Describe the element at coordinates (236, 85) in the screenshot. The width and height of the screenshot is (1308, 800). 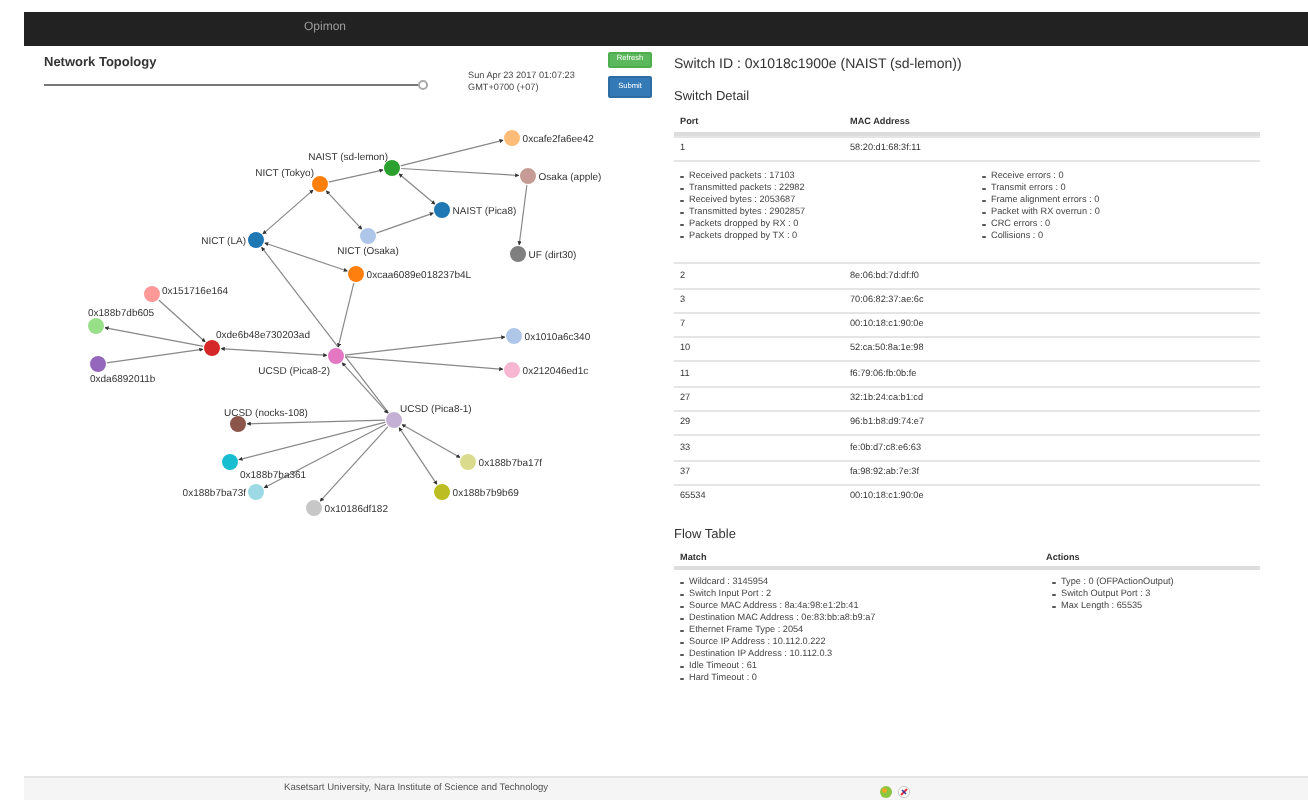
I see `time-slider` at that location.